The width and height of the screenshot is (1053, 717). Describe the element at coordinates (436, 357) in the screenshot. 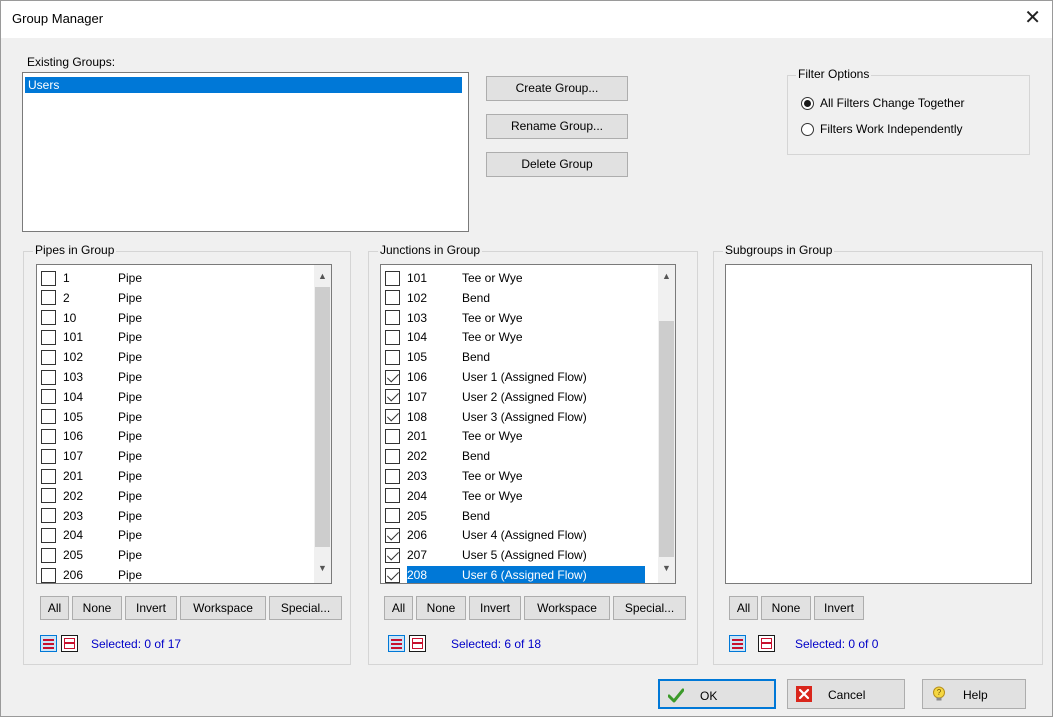

I see `list-item: 105 Bend` at that location.